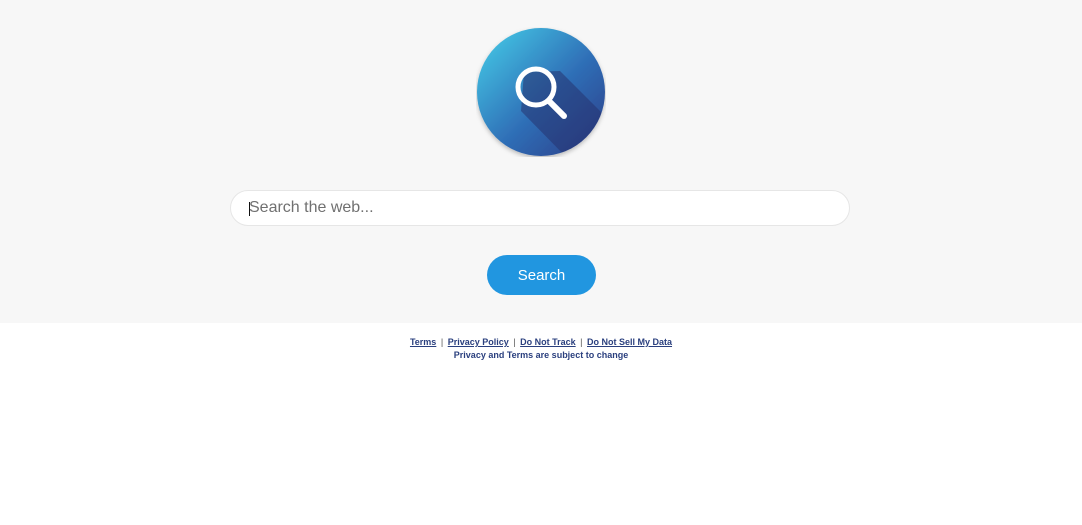 Image resolution: width=1082 pixels, height=525 pixels. I want to click on magnifier-icon, so click(541, 92).